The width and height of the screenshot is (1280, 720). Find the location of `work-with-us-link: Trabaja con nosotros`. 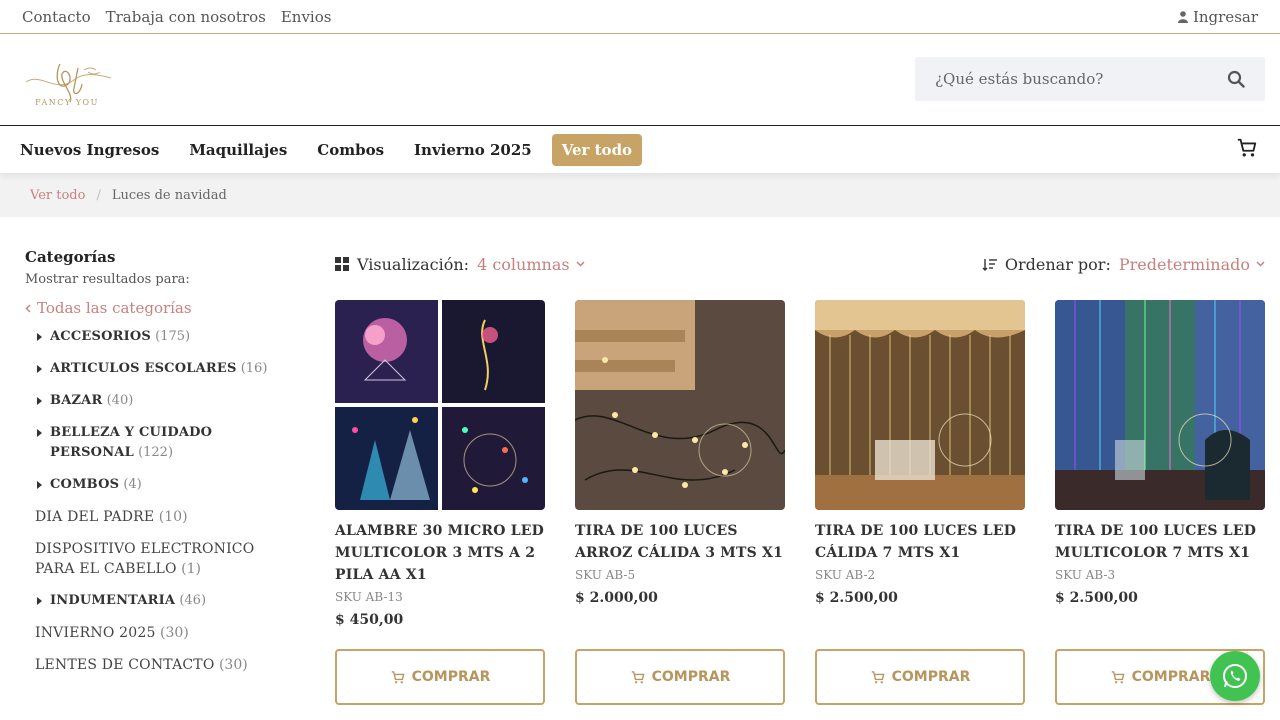

work-with-us-link: Trabaja con nosotros is located at coordinates (186, 17).